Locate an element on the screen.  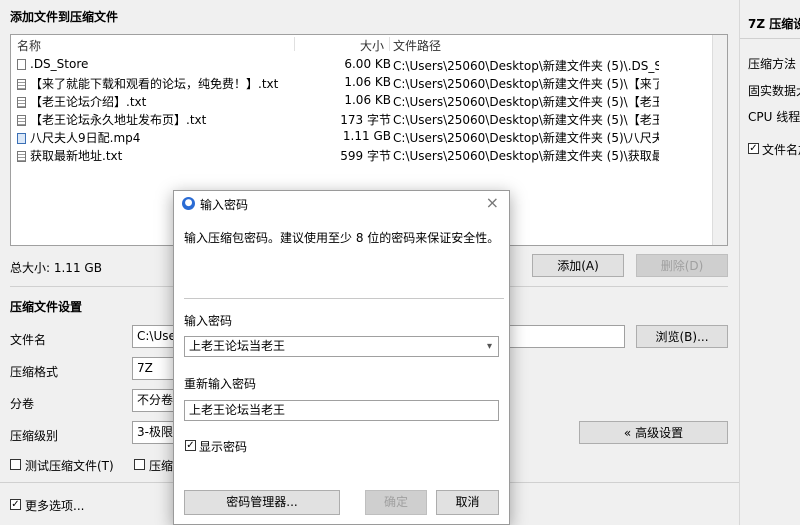
delete-button: 删除(D) is located at coordinates (682, 265).